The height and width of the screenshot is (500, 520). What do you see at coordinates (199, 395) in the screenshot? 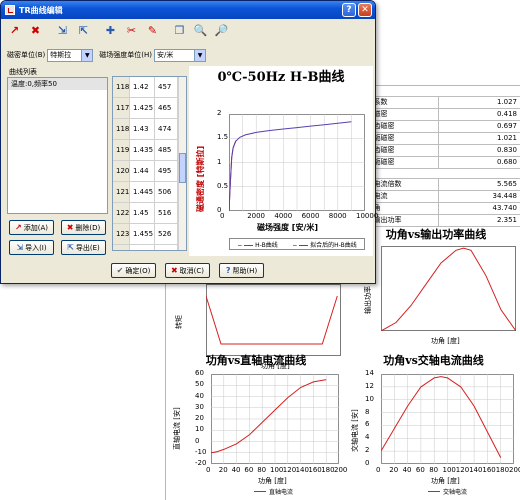
I see `y-tick-label: 40` at bounding box center [199, 395].